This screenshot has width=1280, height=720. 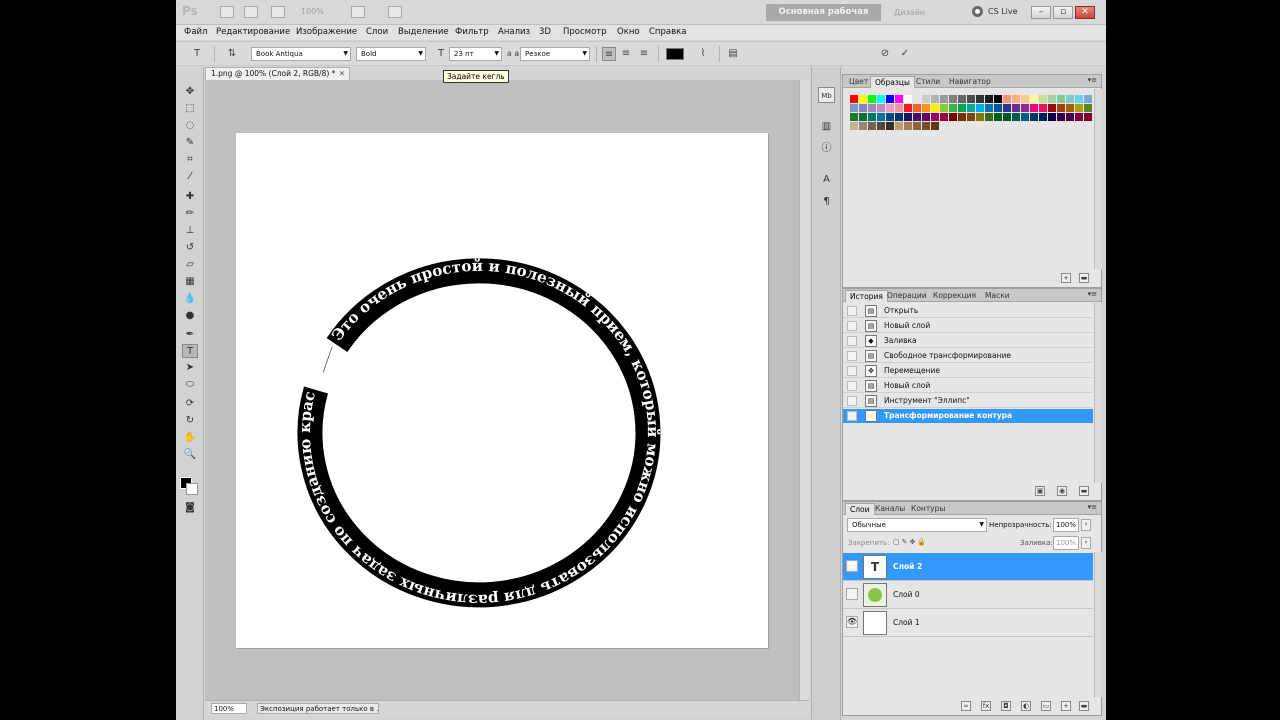 I want to click on tab-adjustments: Коррекция, so click(x=954, y=296).